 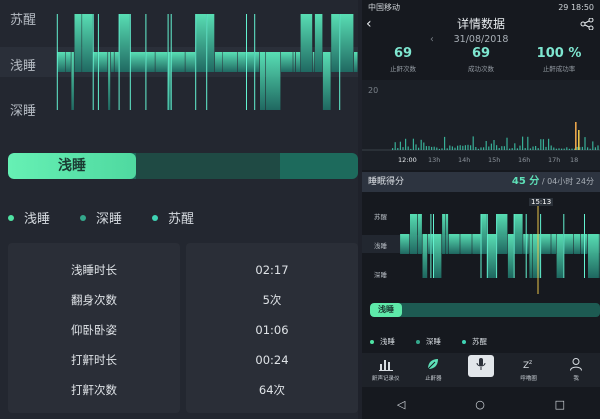 I want to click on kpi-success-count: 69 成功次数, so click(x=481, y=59).